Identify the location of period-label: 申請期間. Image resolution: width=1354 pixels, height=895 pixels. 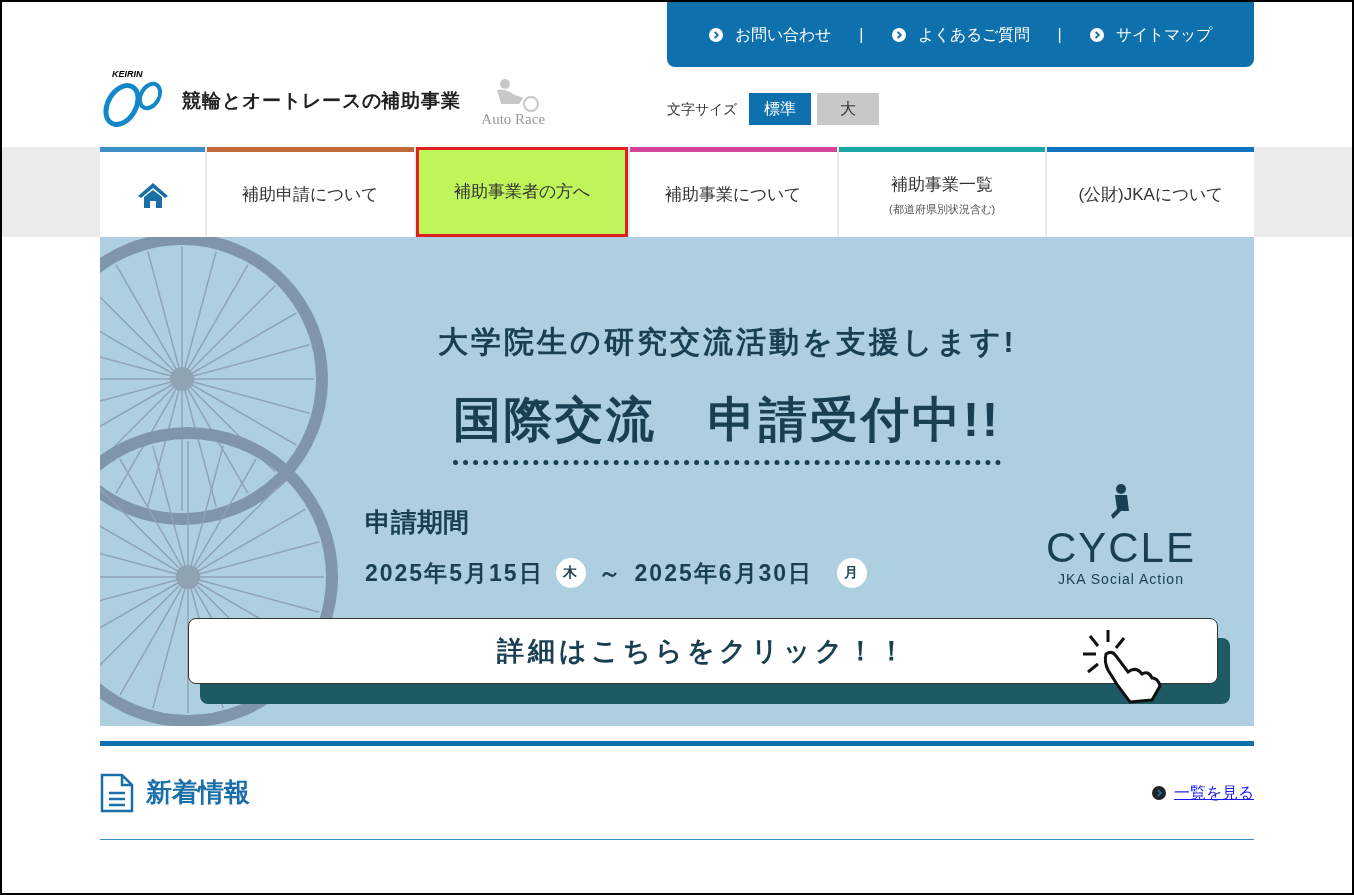
(417, 522).